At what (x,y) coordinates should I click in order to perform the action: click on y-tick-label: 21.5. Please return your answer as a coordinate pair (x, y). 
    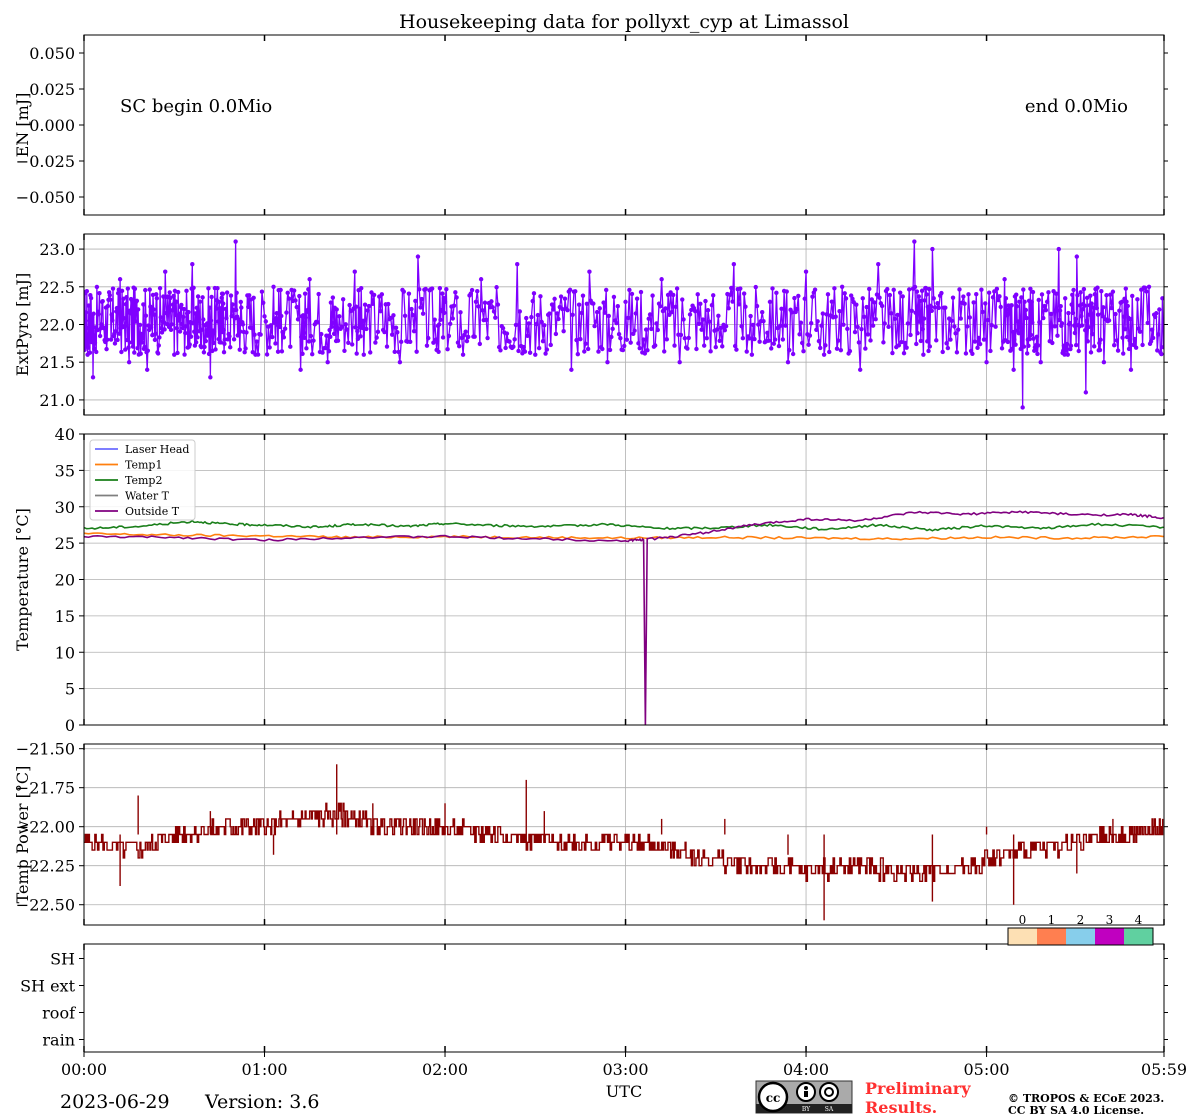
    Looking at the image, I should click on (57, 362).